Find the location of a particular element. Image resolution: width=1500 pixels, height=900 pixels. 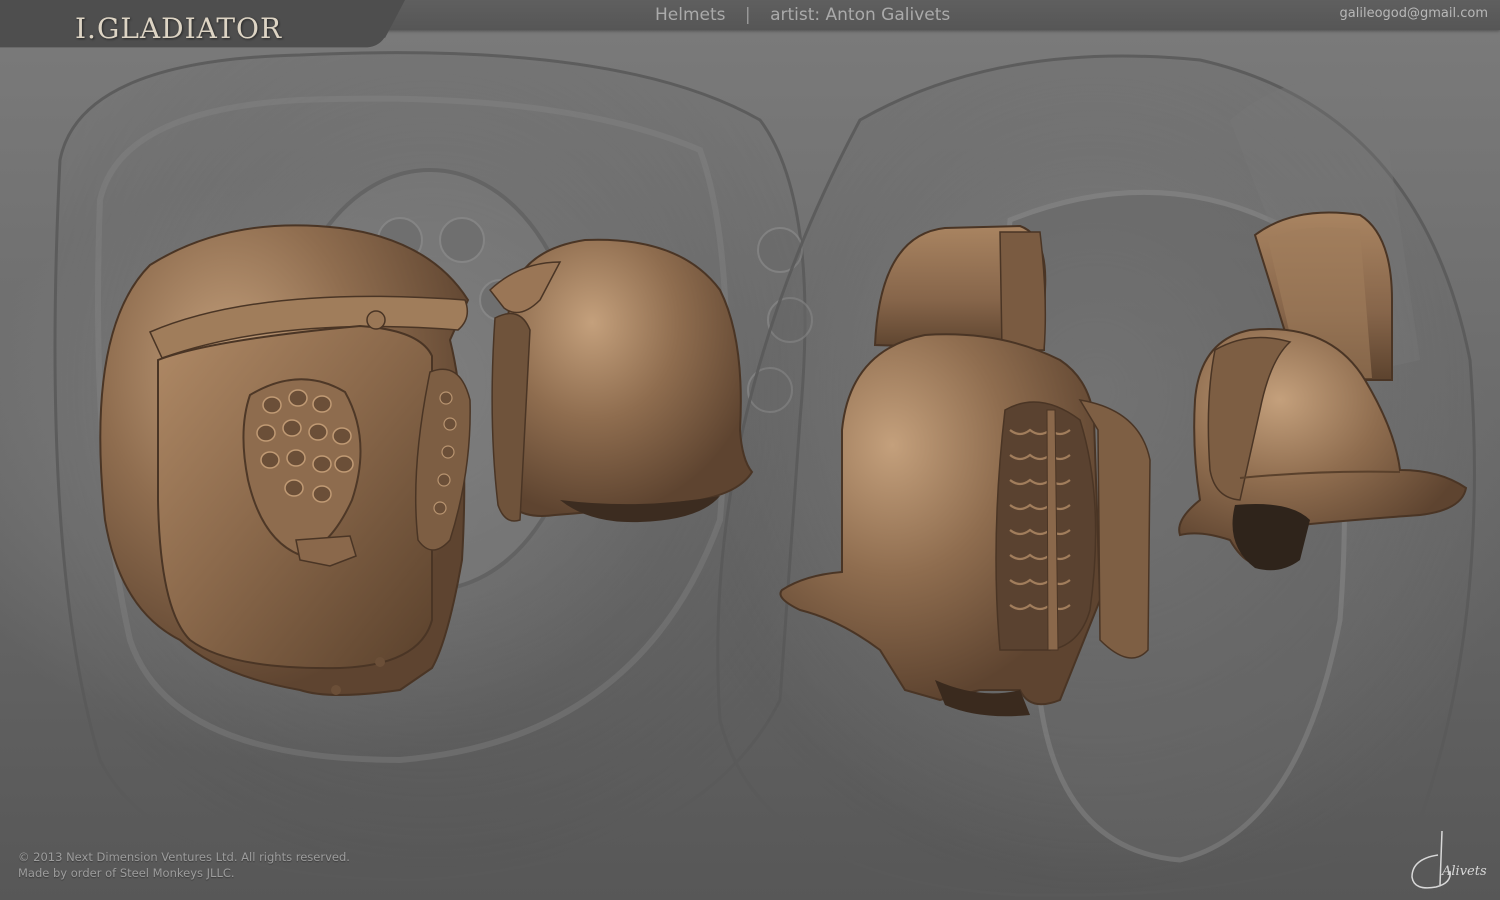

helmet-grated-visor-crest-back is located at coordinates (1323, 391).